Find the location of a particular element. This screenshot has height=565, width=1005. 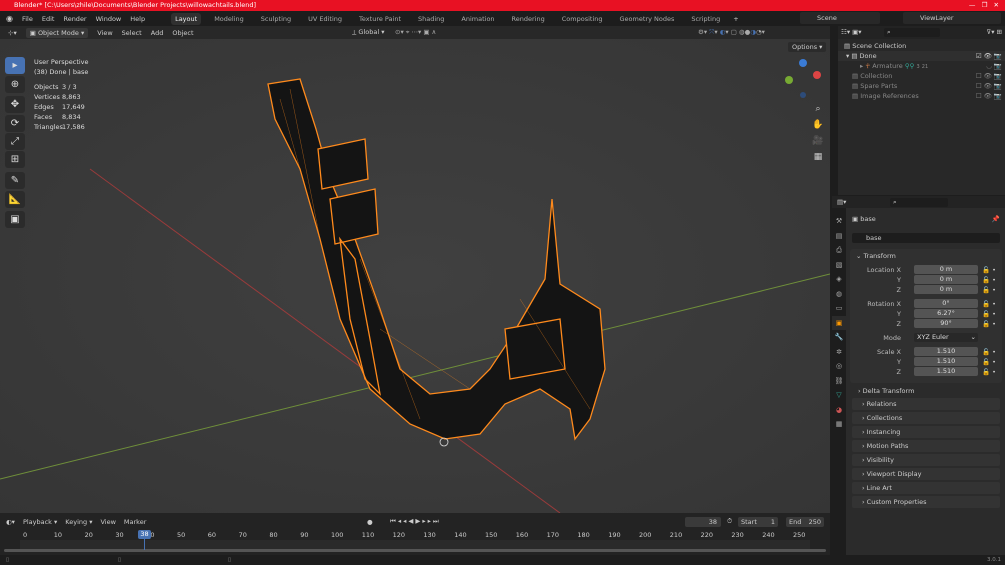

tab-shading: Shading is located at coordinates (431, 19).